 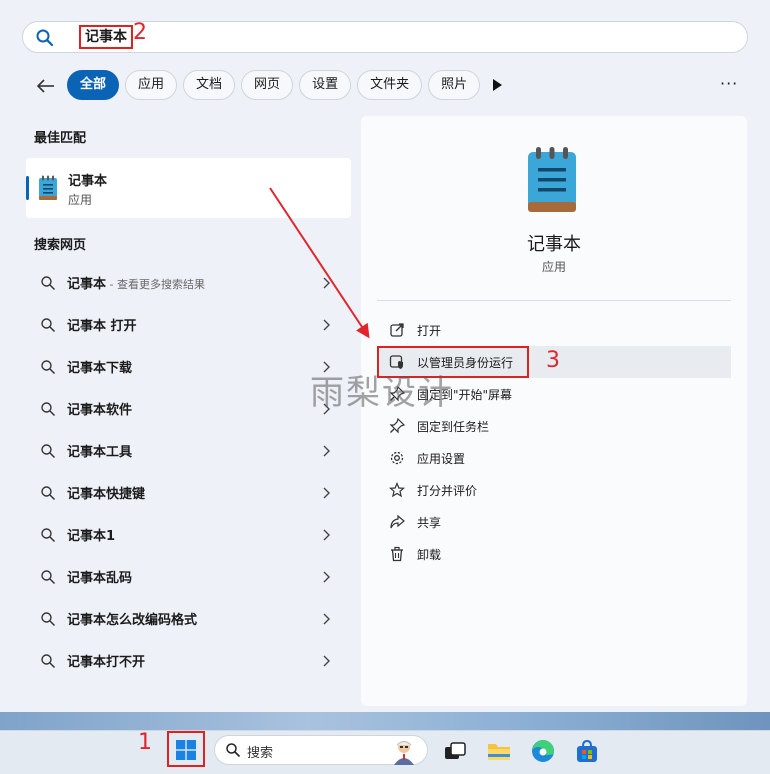 I want to click on best-match-name: 记事本, so click(x=88, y=181).